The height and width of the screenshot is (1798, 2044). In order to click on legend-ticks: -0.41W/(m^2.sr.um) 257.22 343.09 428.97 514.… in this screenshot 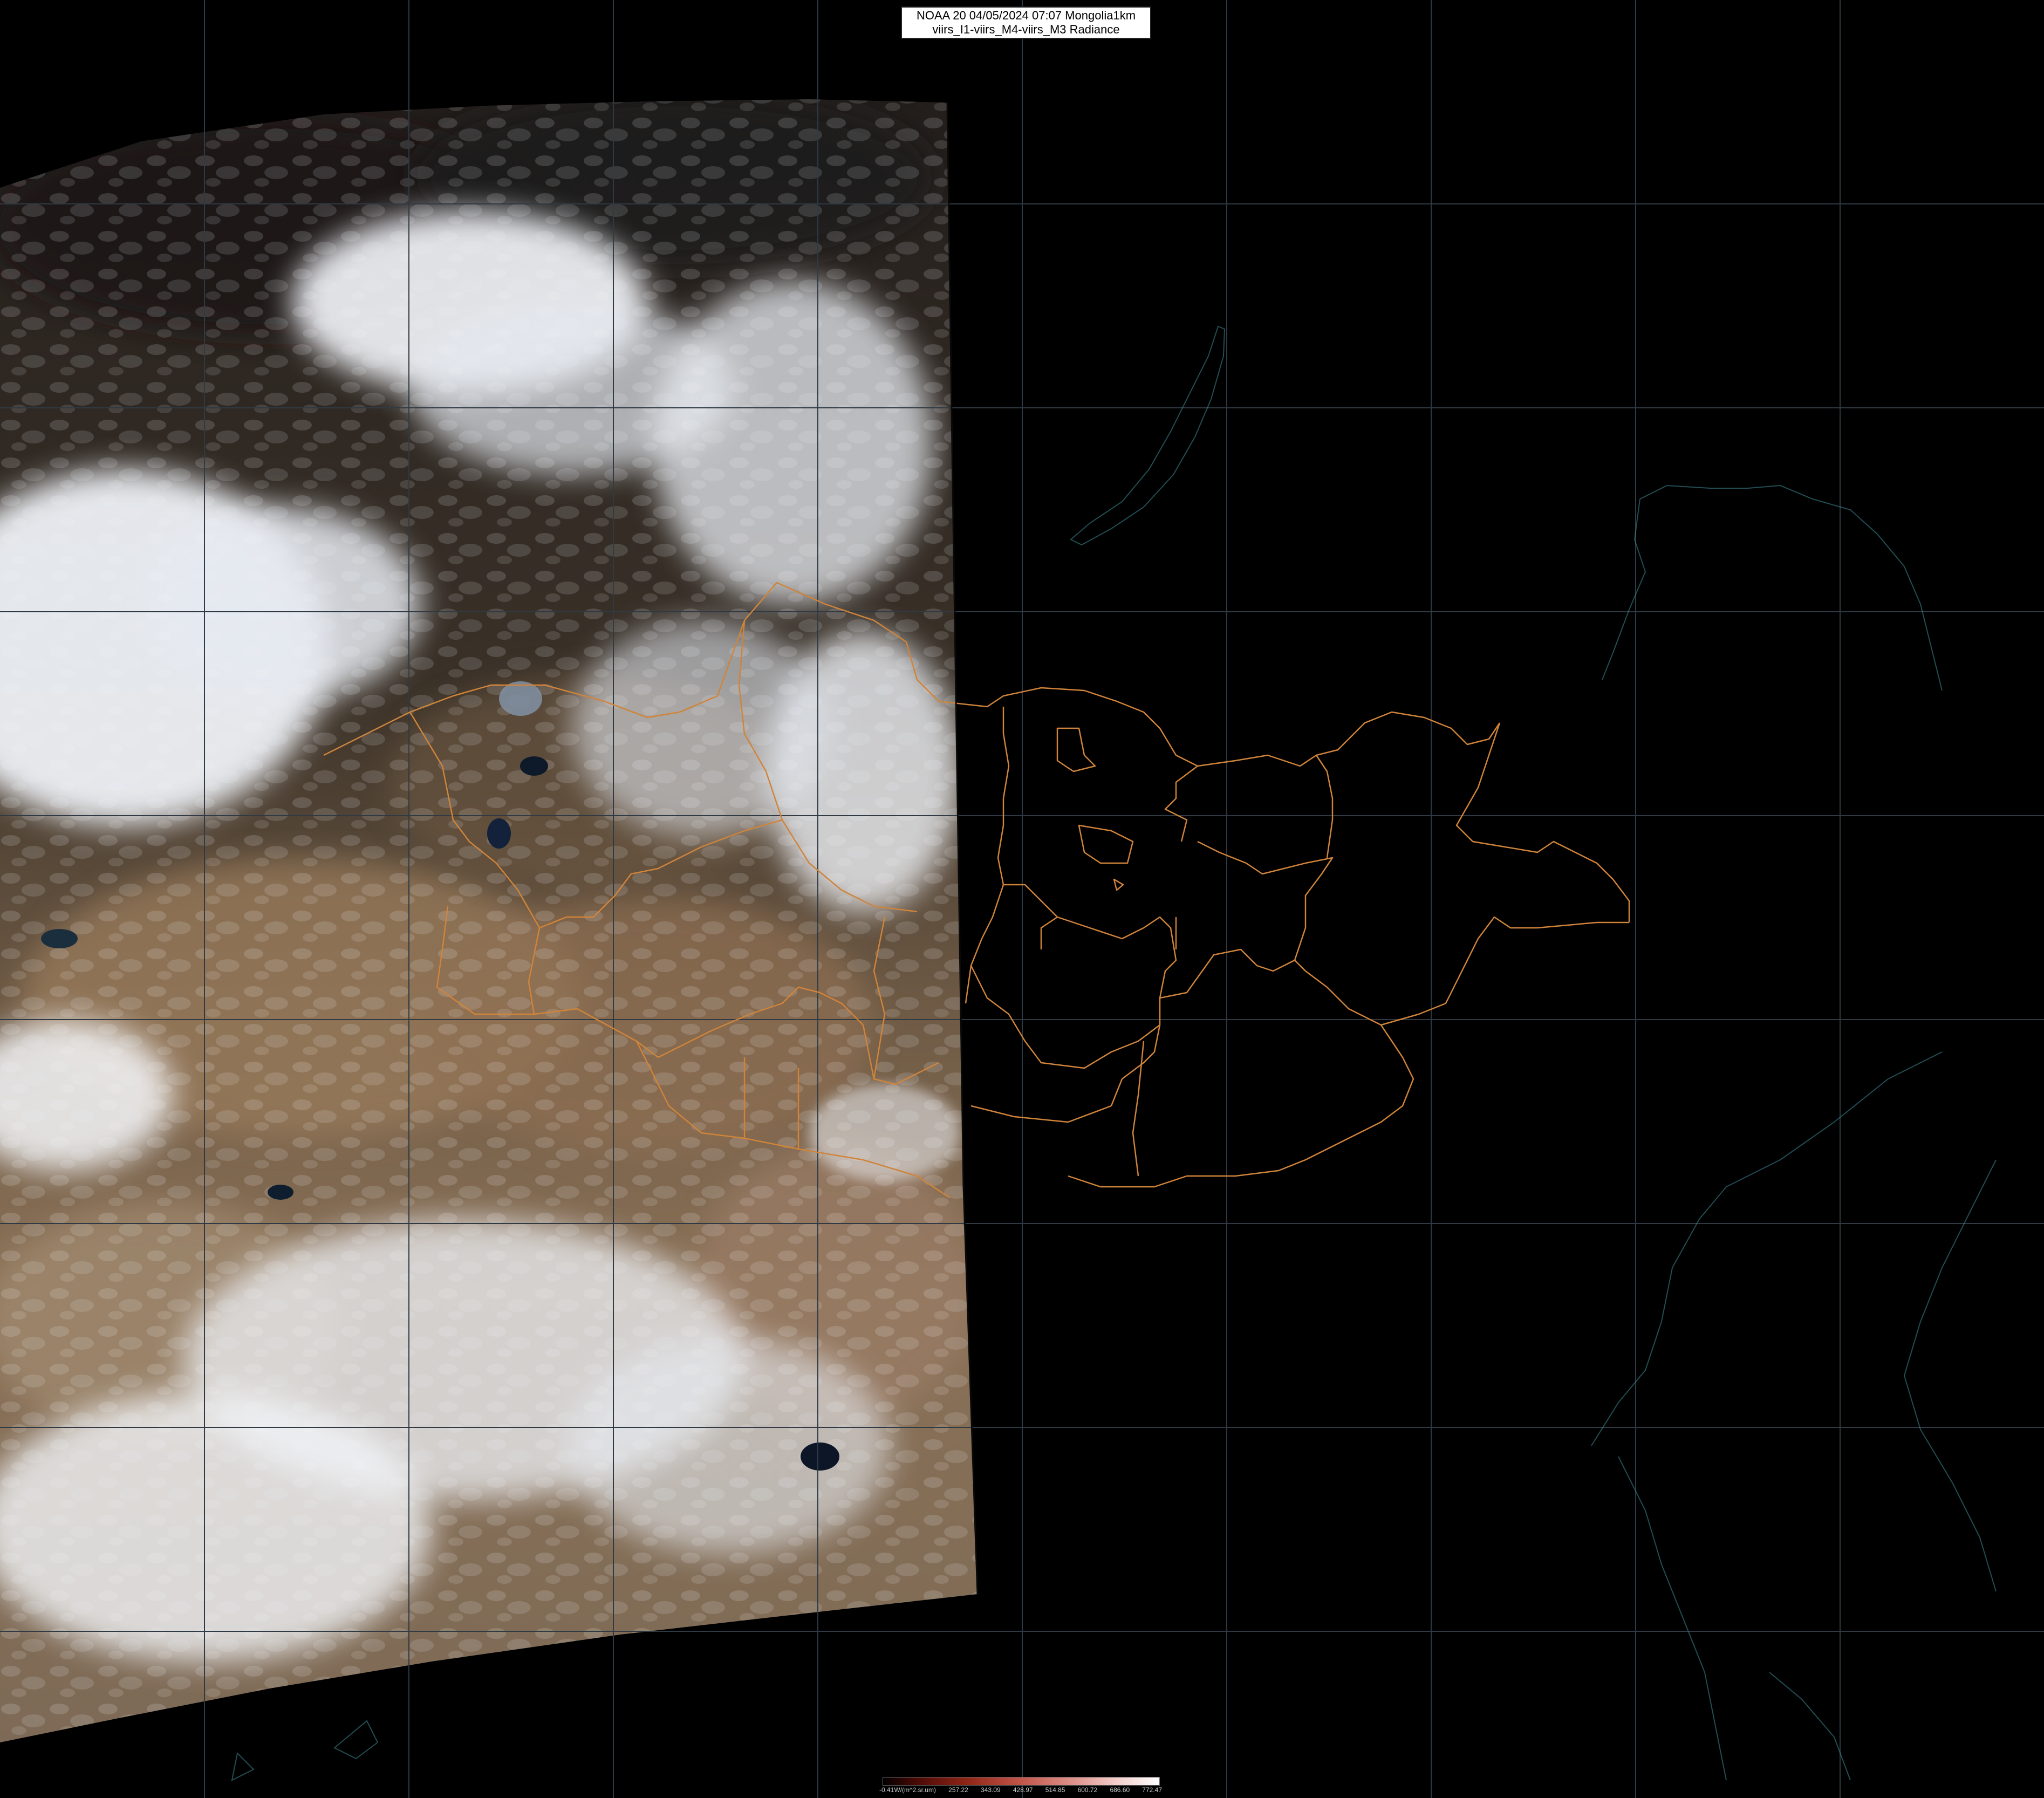, I will do `click(1020, 1790)`.